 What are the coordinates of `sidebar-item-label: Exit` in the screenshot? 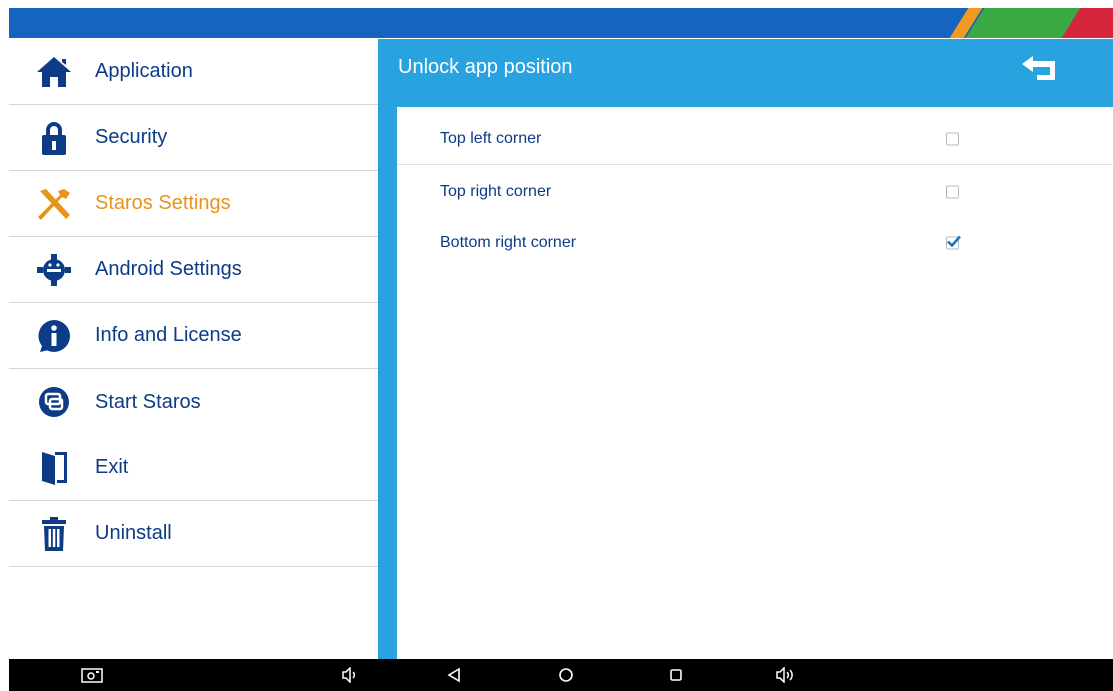 It's located at (112, 467).